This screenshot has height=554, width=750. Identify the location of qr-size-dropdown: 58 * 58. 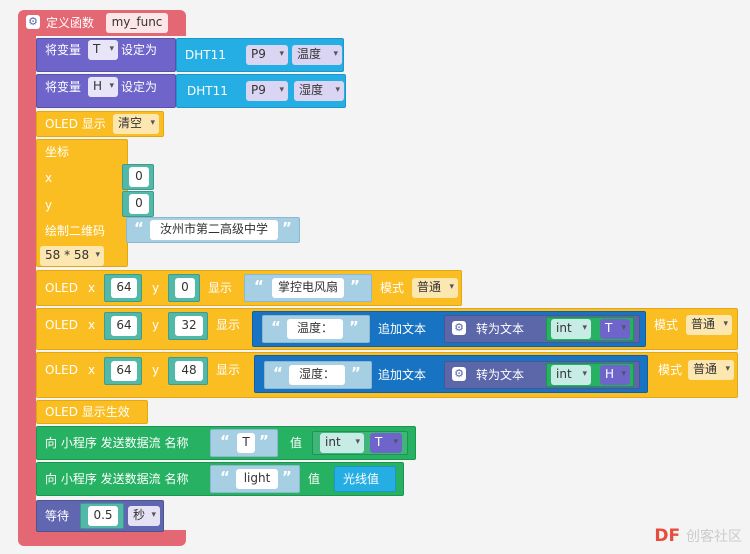
(72, 256).